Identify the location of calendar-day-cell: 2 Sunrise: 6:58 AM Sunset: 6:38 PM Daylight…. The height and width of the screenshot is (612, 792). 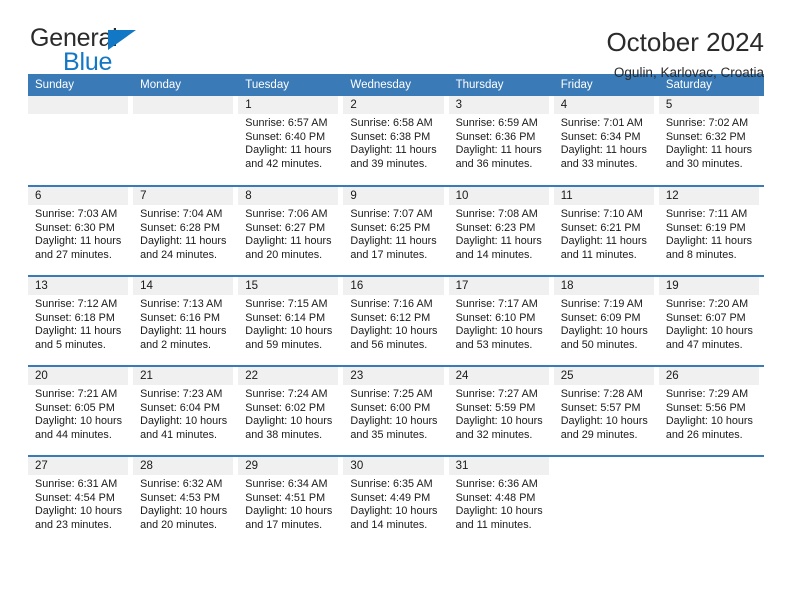
(395, 141).